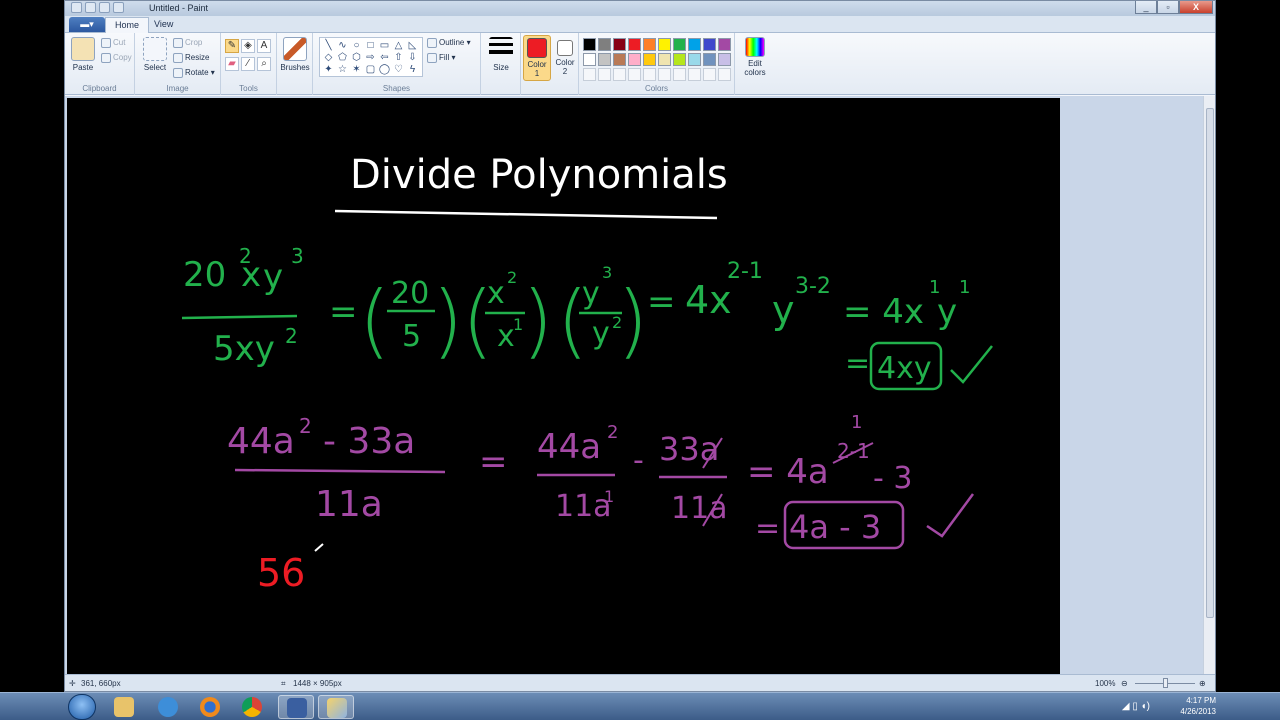 The width and height of the screenshot is (1280, 720). What do you see at coordinates (83, 54) in the screenshot?
I see `paste-button: Paste` at bounding box center [83, 54].